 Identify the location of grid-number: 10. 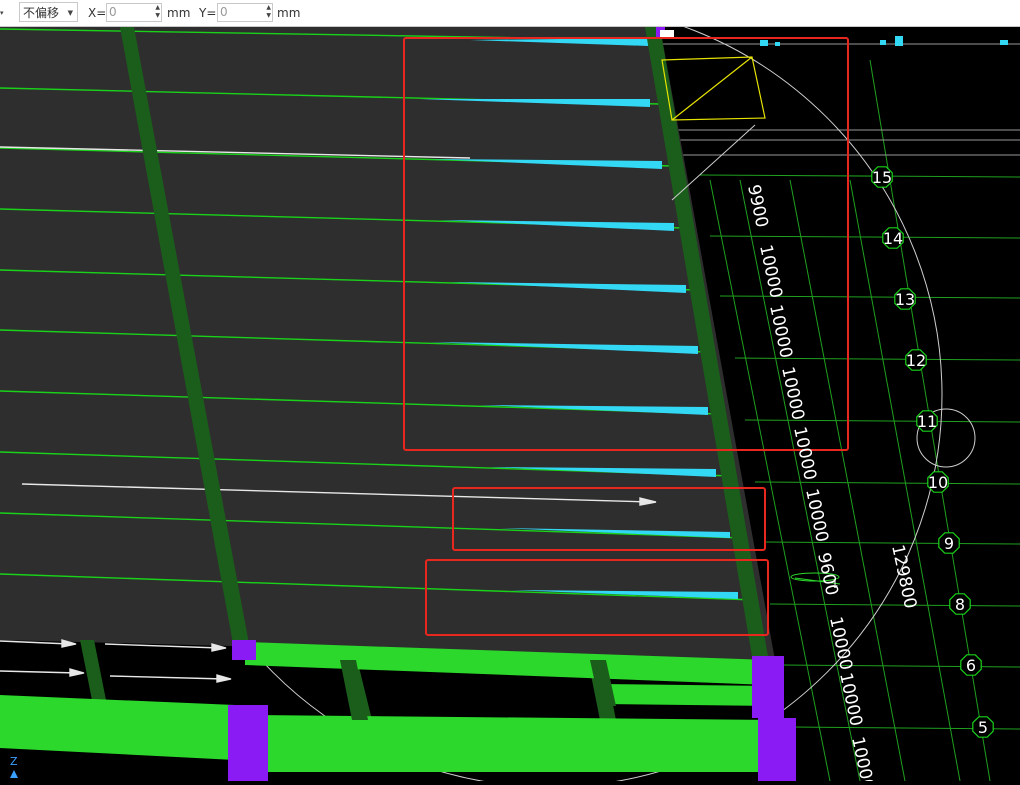
(938, 482).